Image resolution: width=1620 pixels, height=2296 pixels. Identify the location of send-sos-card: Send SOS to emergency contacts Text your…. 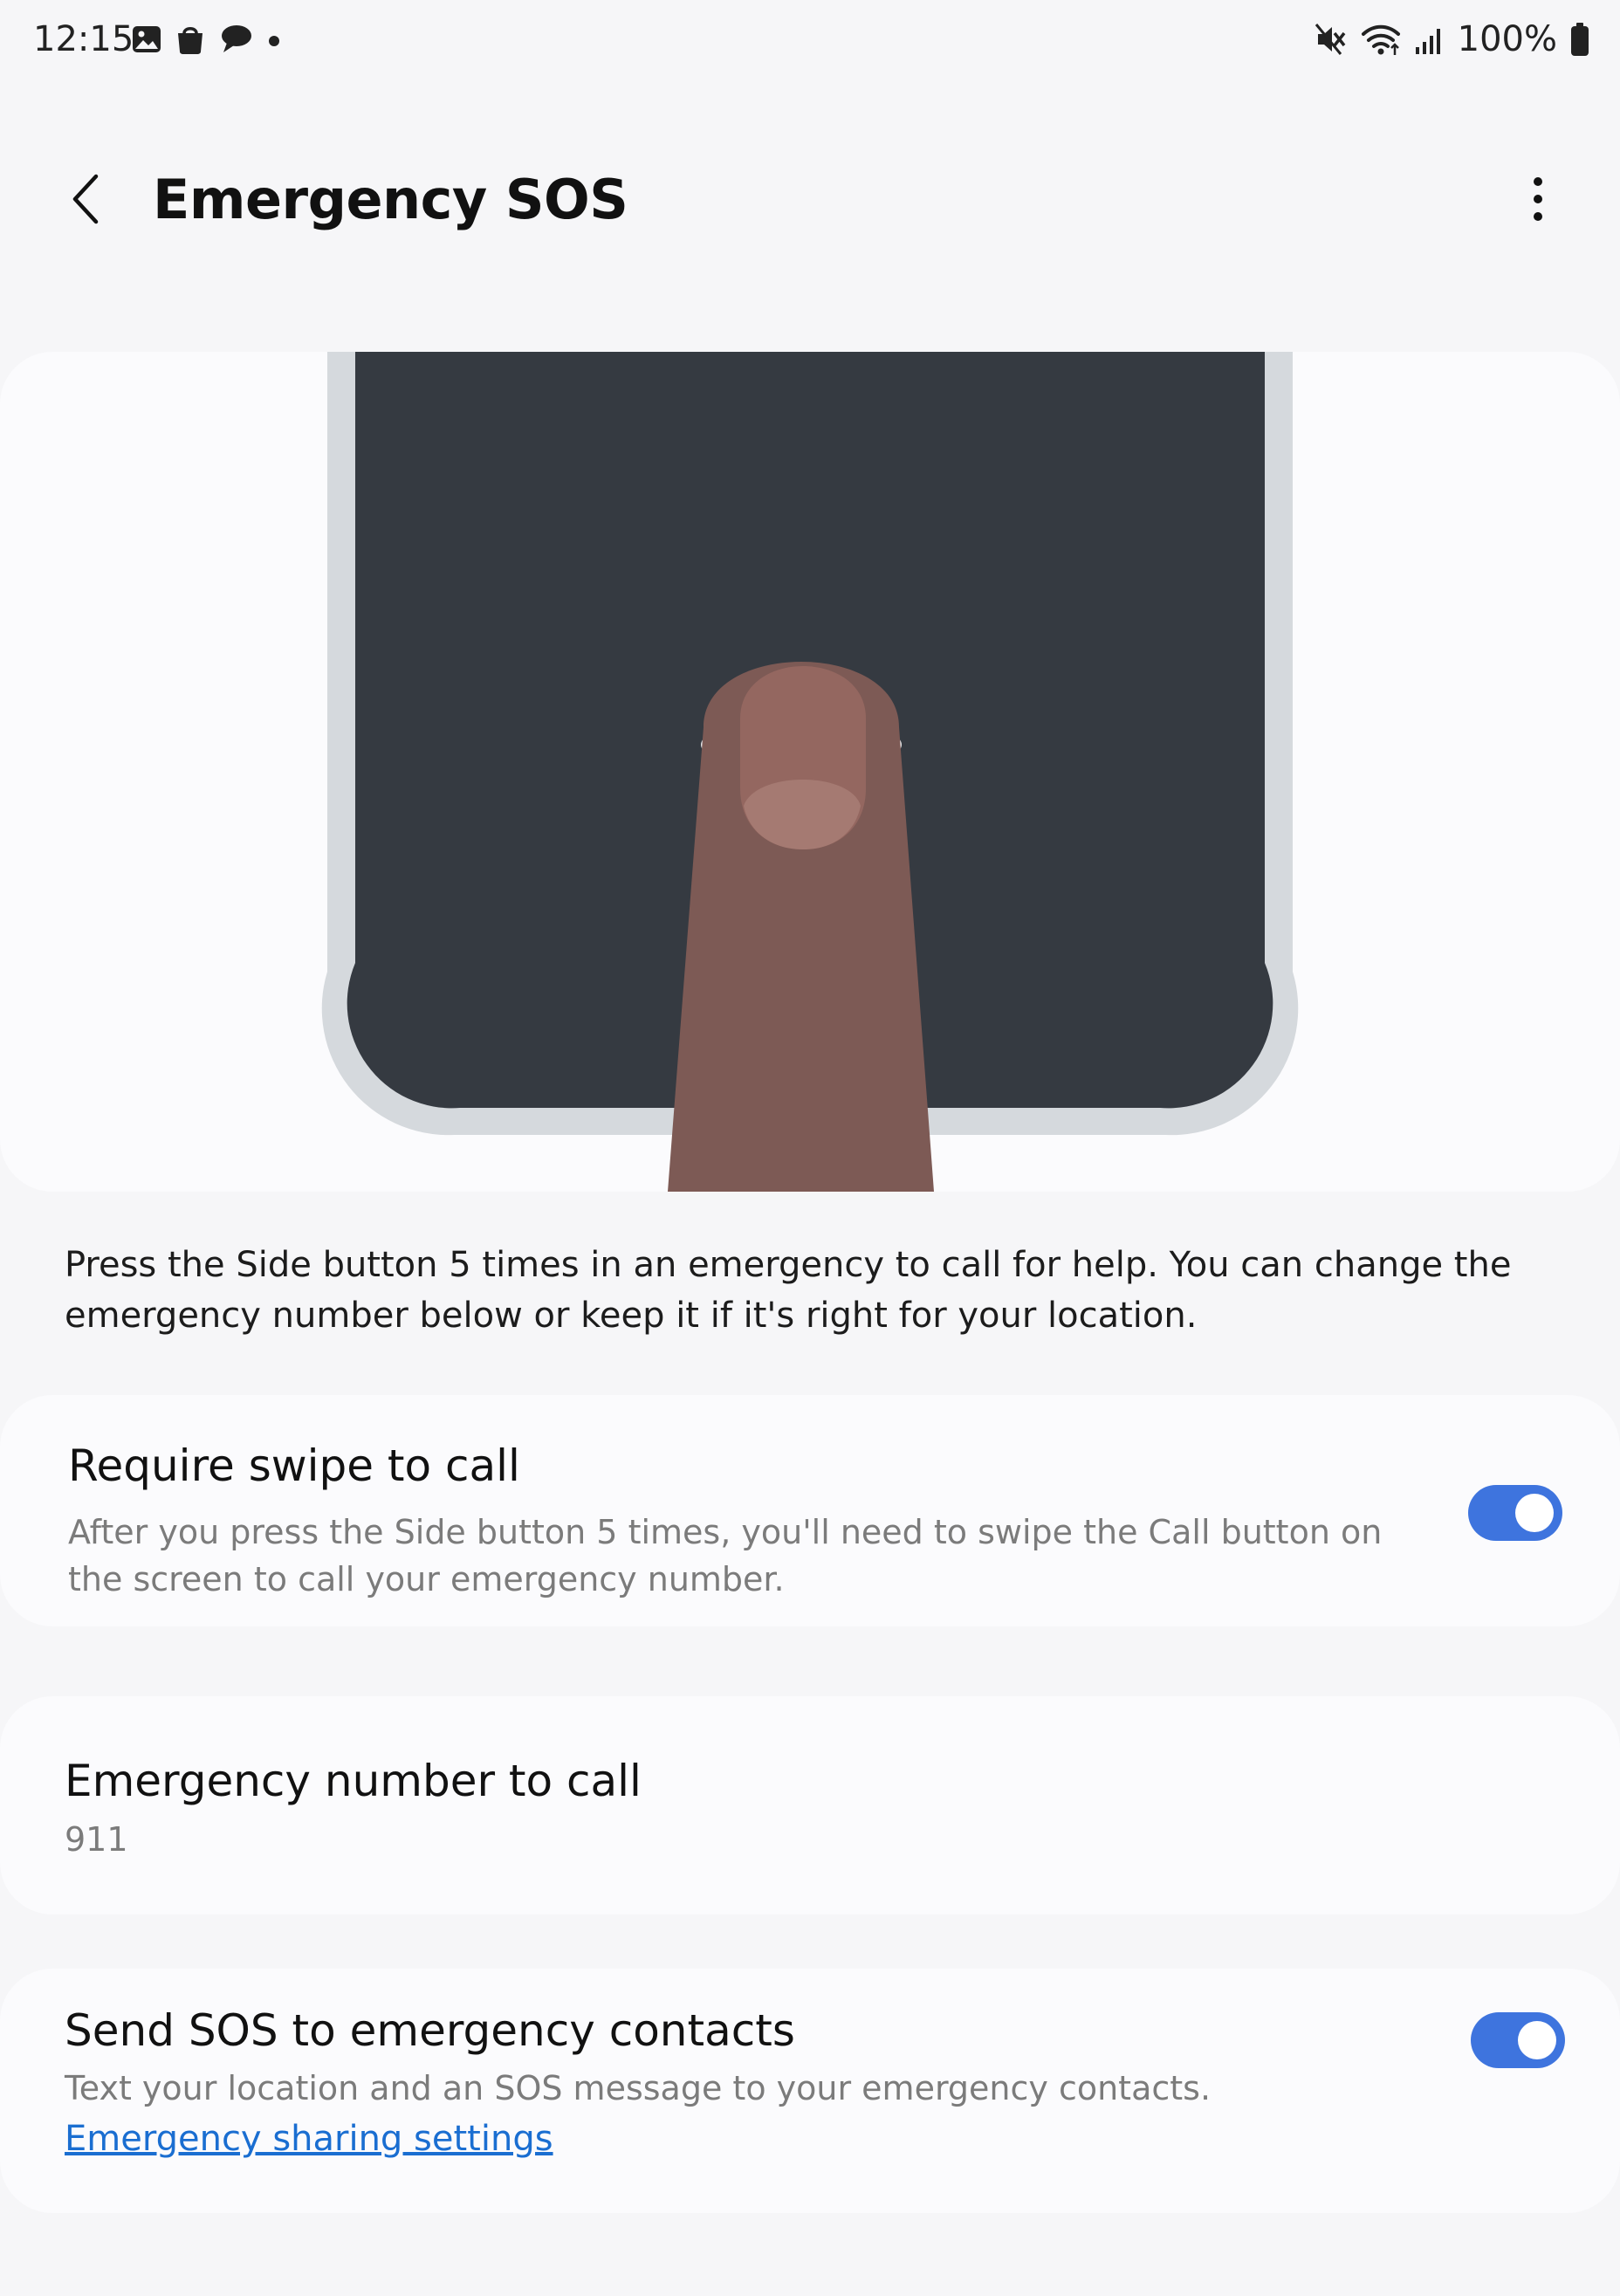
(810, 2091).